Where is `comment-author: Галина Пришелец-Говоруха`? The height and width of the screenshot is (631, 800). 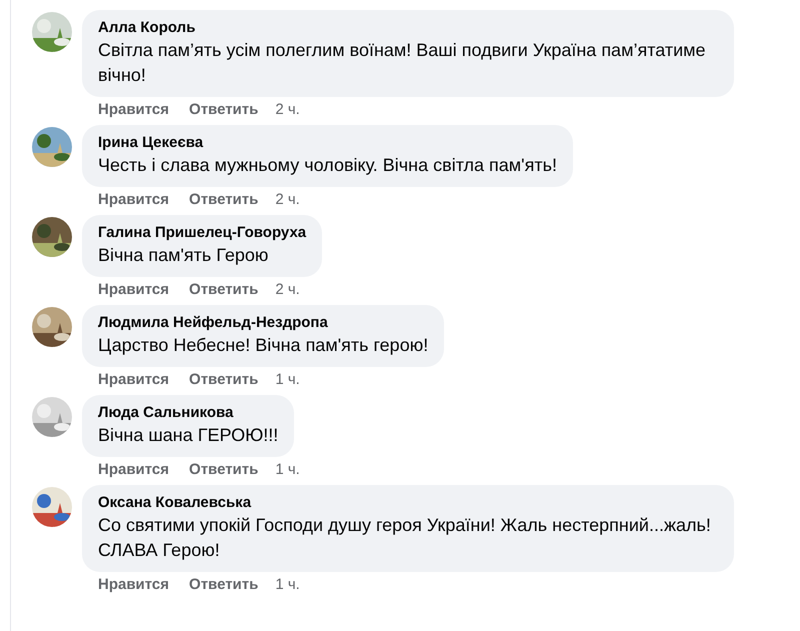 comment-author: Галина Пришелец-Говоруха is located at coordinates (202, 233).